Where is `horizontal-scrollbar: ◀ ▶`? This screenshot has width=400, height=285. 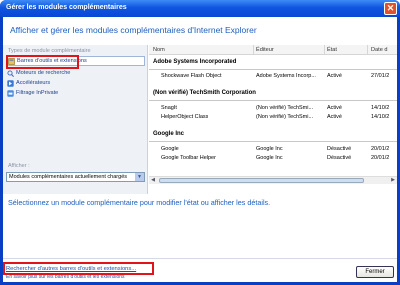 horizontal-scrollbar: ◀ ▶ is located at coordinates (273, 180).